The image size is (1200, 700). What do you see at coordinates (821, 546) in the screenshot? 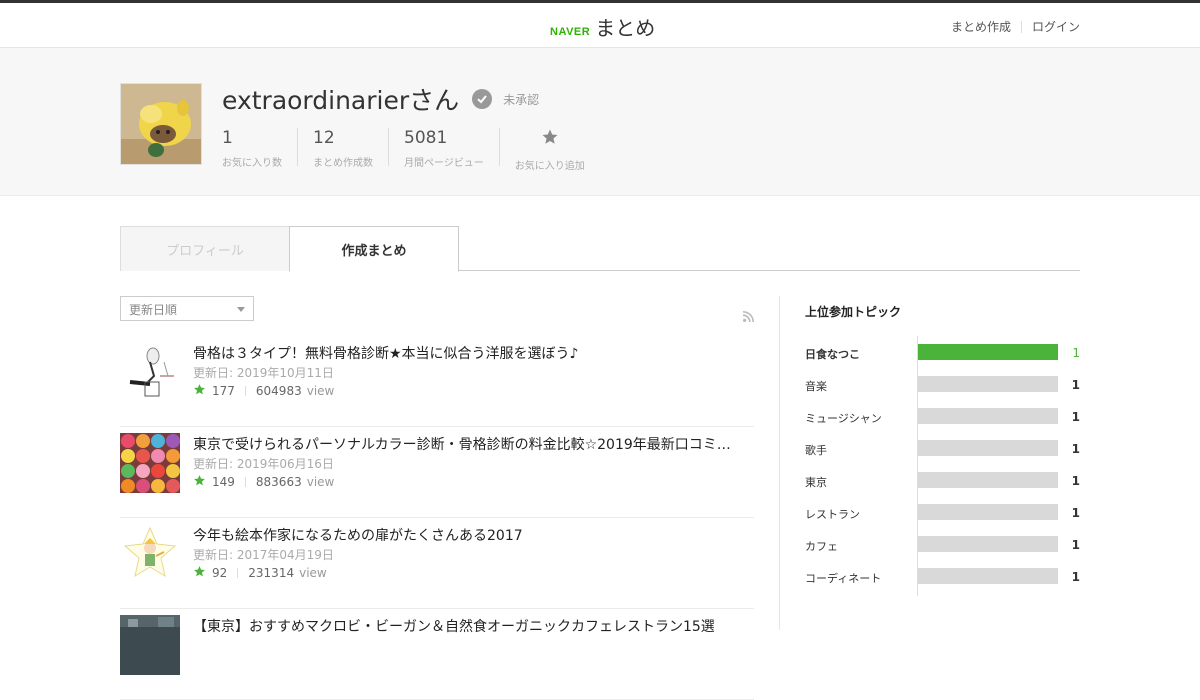
I see `topic-name: カフェ` at bounding box center [821, 546].